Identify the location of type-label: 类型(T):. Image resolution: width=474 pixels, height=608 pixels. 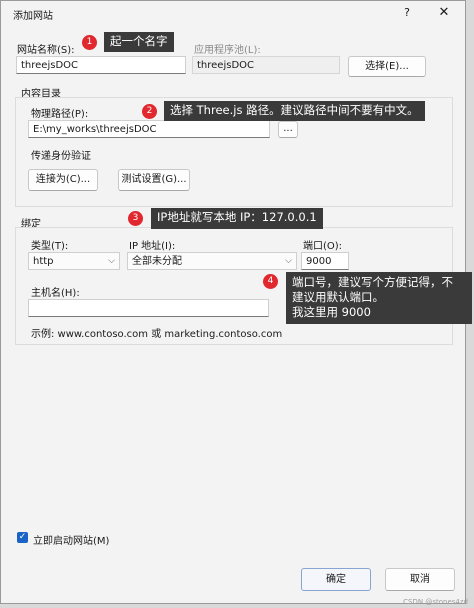
(50, 246).